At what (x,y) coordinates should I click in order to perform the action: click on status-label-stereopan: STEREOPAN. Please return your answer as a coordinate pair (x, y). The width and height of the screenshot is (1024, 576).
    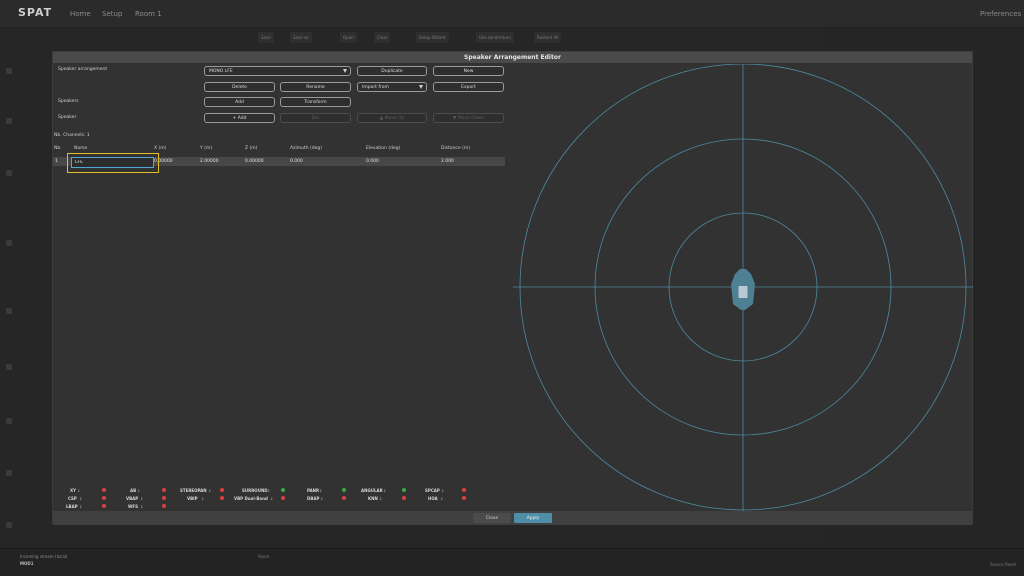
    Looking at the image, I should click on (193, 490).